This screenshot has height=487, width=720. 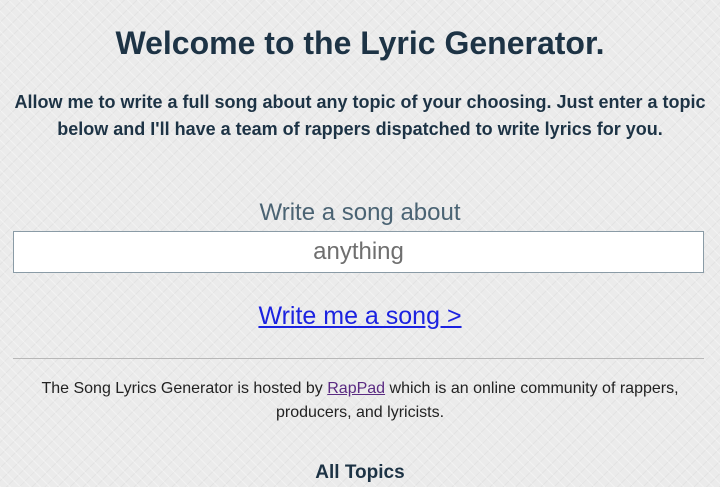 I want to click on rappad-link: RapPad, so click(x=356, y=388).